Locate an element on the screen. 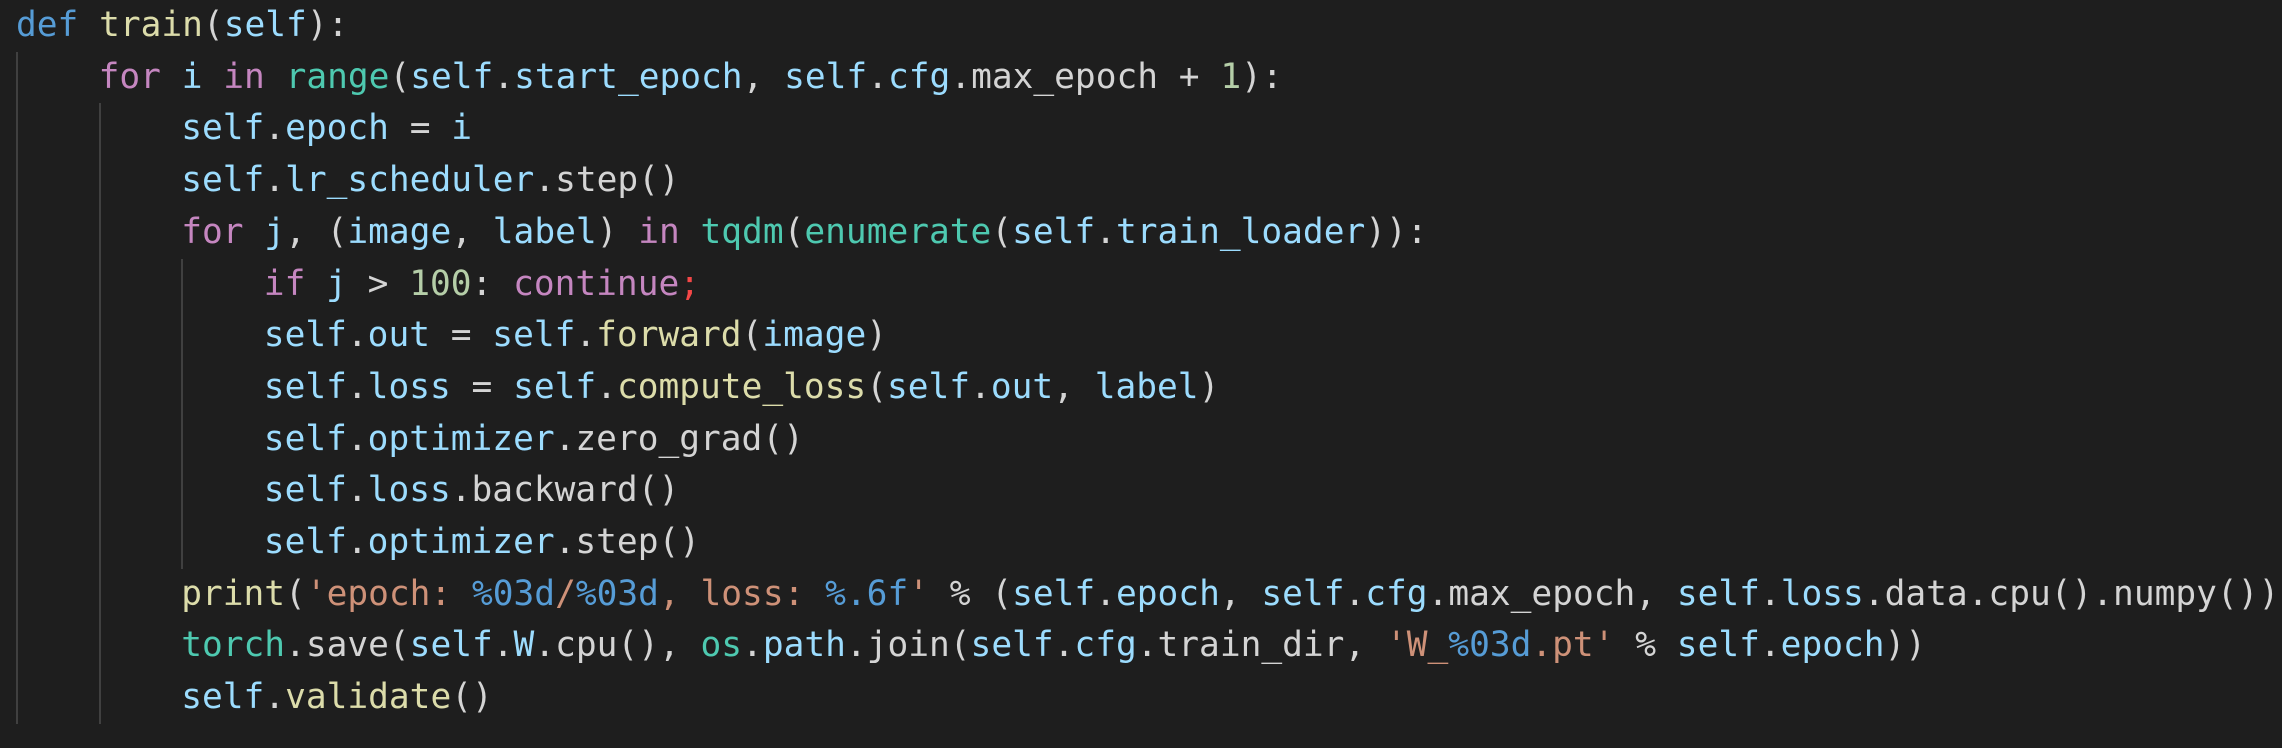 The image size is (2282, 748). code-token: .pt' is located at coordinates (1573, 645).